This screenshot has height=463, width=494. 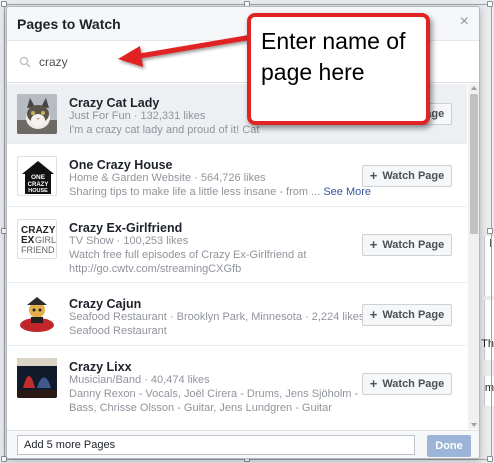 What do you see at coordinates (137, 116) in the screenshot?
I see `page-meta: Just For Fun · 132,331 likes` at bounding box center [137, 116].